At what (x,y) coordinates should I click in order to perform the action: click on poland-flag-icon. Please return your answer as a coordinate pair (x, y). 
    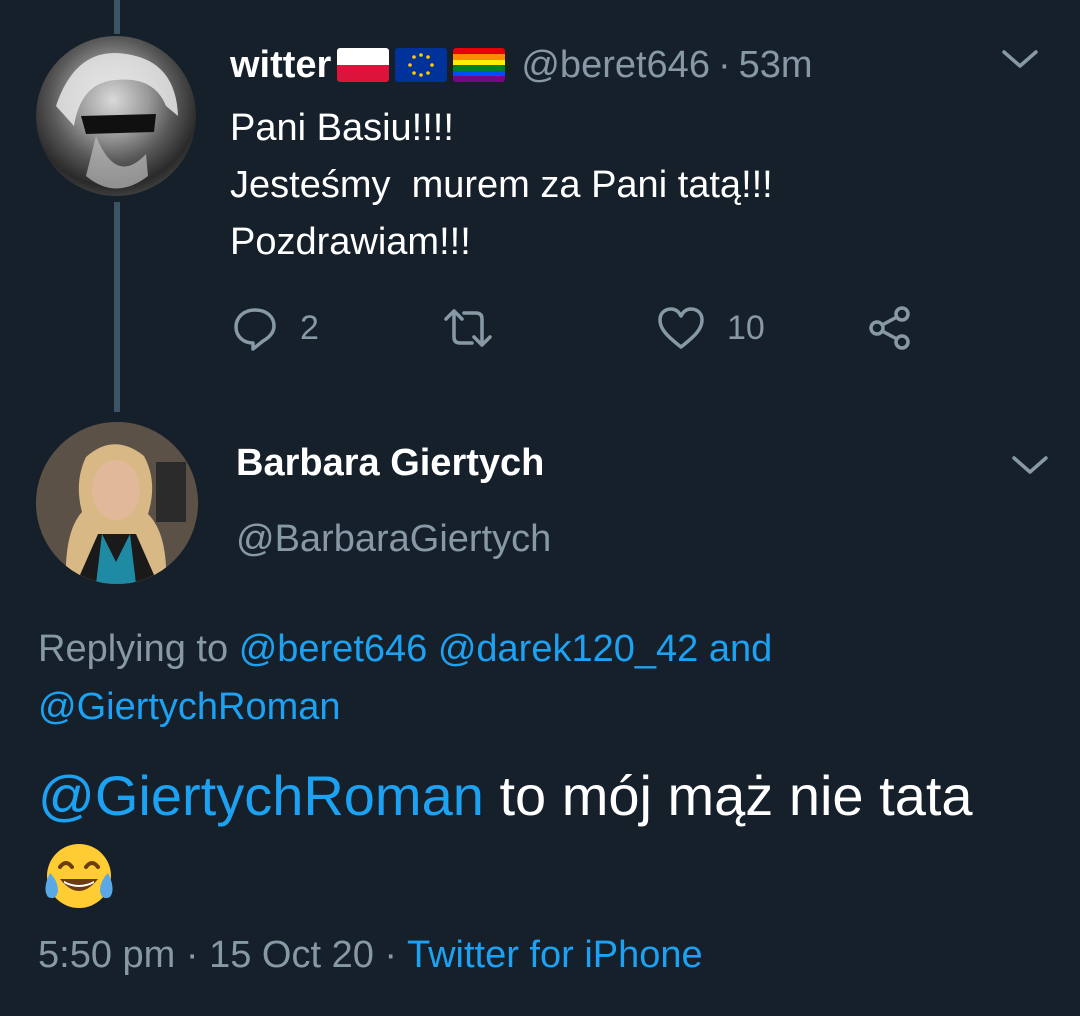
    Looking at the image, I should click on (363, 65).